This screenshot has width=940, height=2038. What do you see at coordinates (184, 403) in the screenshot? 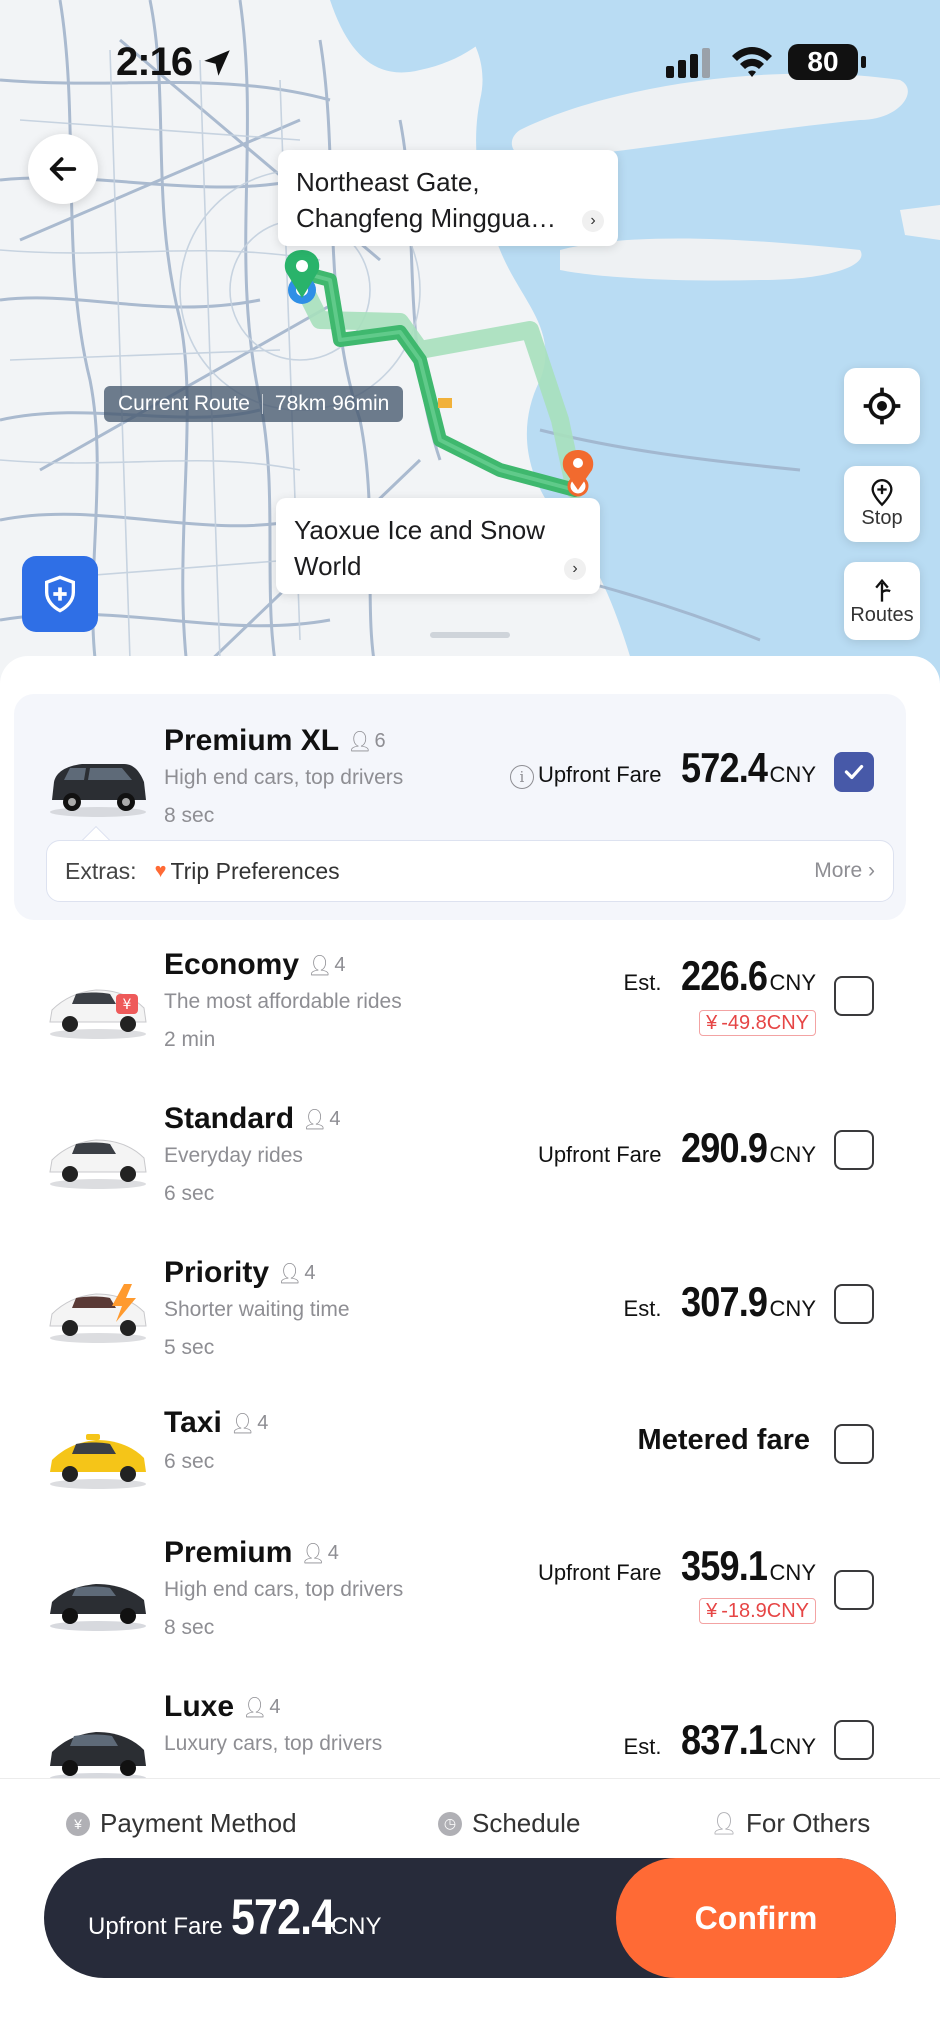
I see `route-label: Current Route` at bounding box center [184, 403].